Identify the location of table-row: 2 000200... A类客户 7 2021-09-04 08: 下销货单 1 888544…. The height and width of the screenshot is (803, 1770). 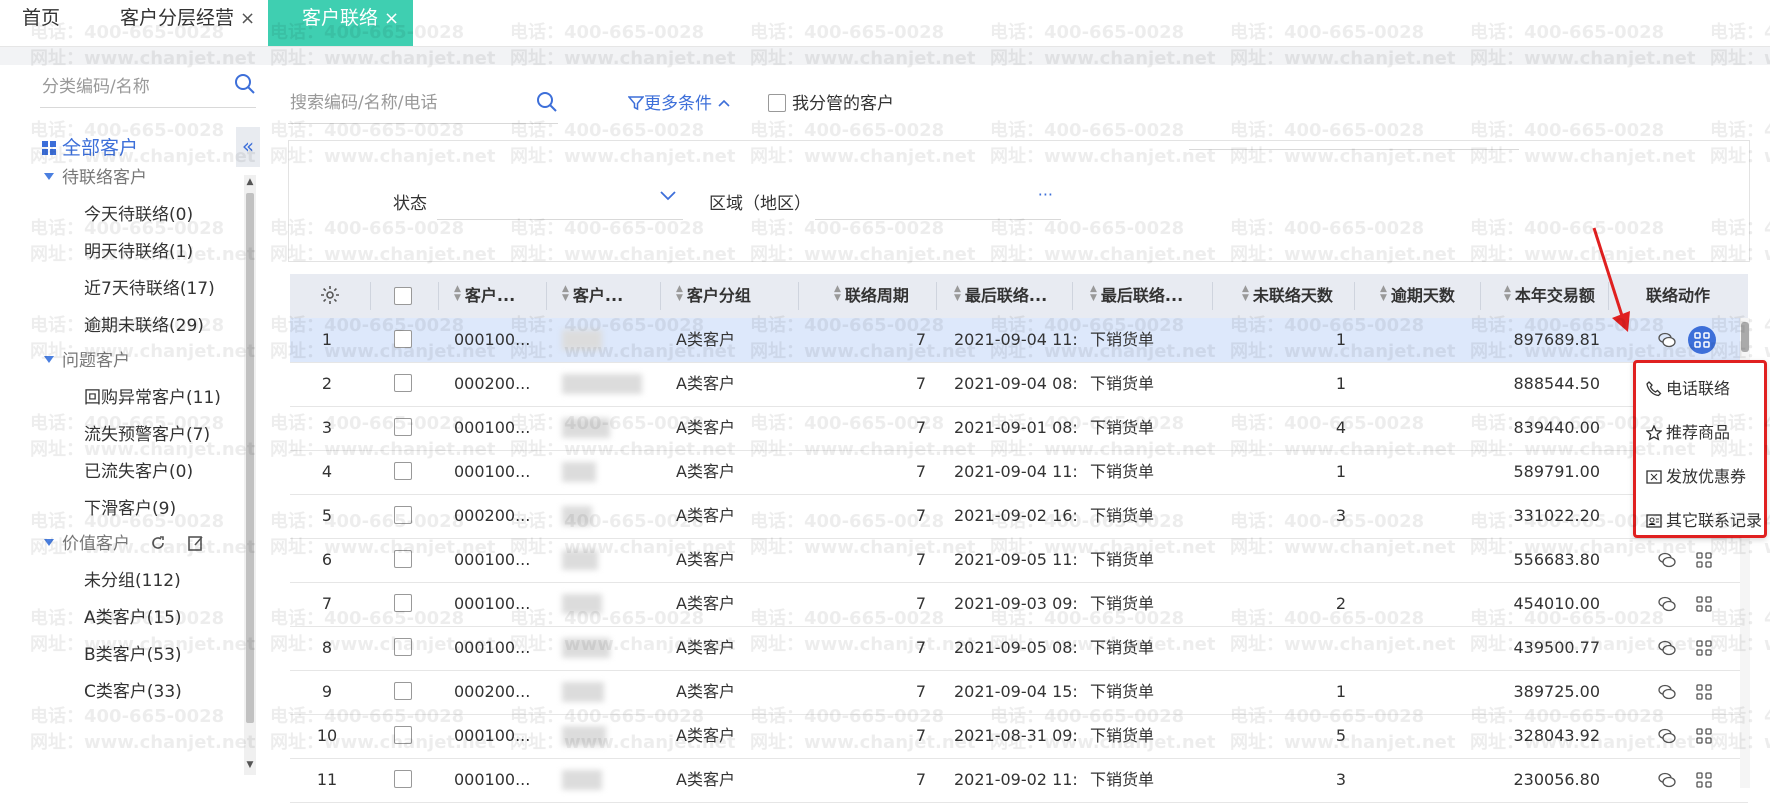
(1019, 384).